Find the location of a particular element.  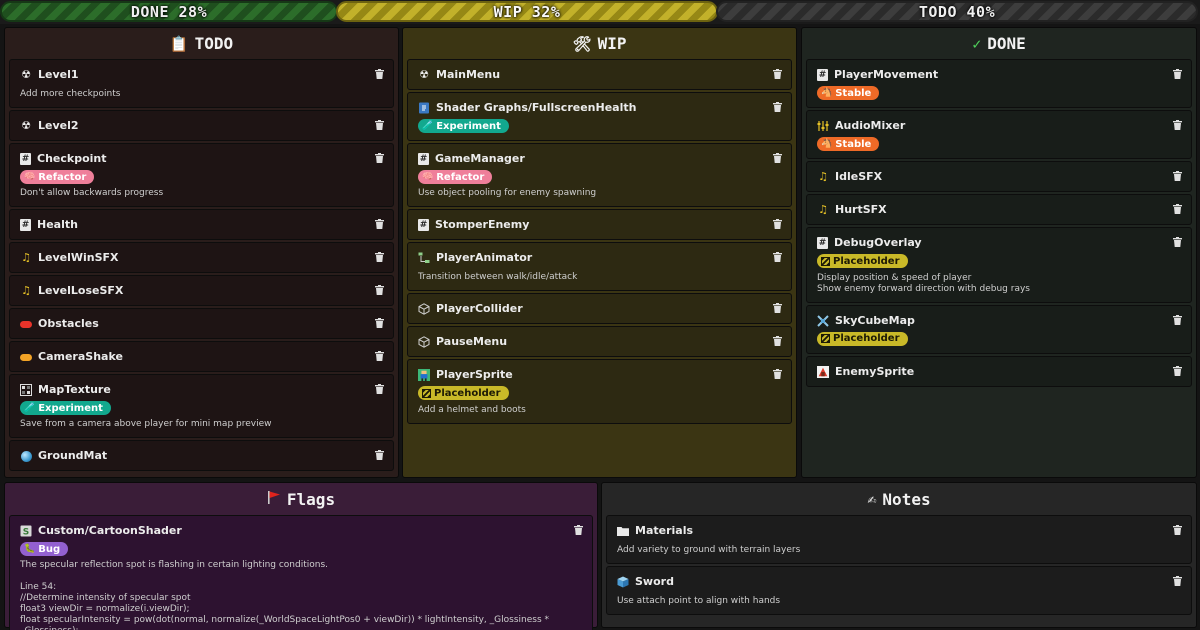

card-levellosesfx: ♫ LevelLoseSFX is located at coordinates (201, 290).